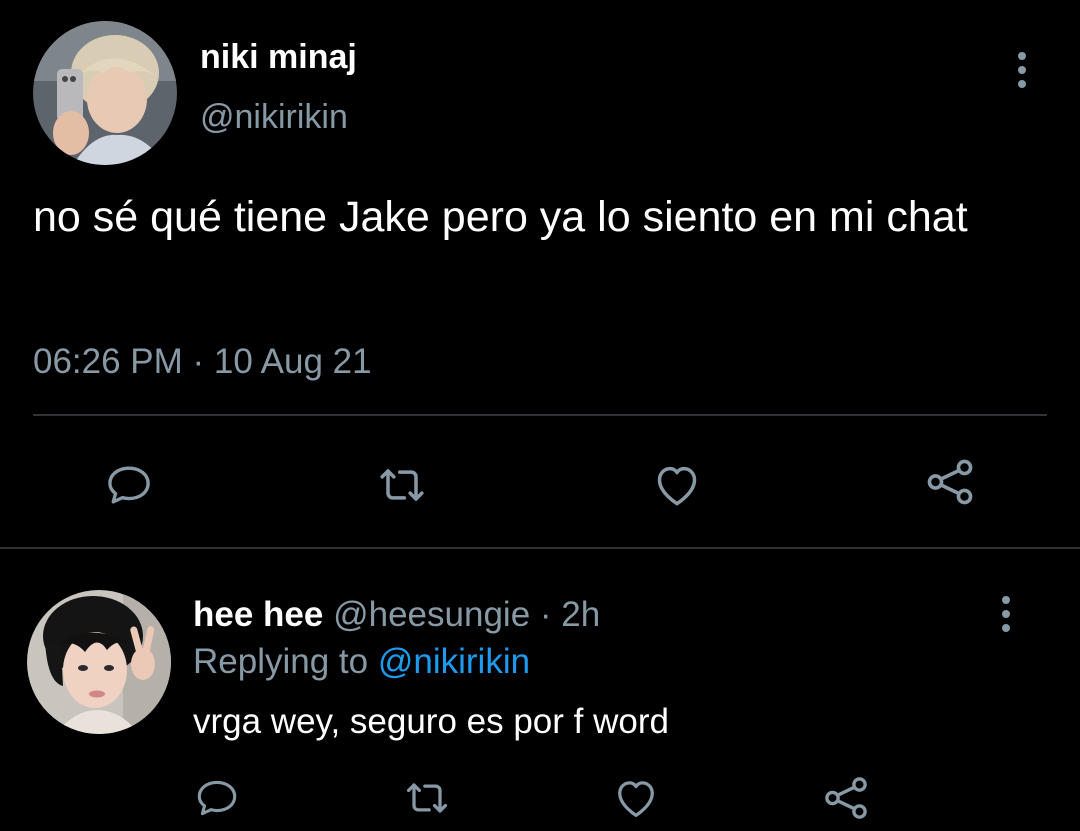 The image size is (1080, 831). I want to click on reply-display-name: hee hee, so click(258, 614).